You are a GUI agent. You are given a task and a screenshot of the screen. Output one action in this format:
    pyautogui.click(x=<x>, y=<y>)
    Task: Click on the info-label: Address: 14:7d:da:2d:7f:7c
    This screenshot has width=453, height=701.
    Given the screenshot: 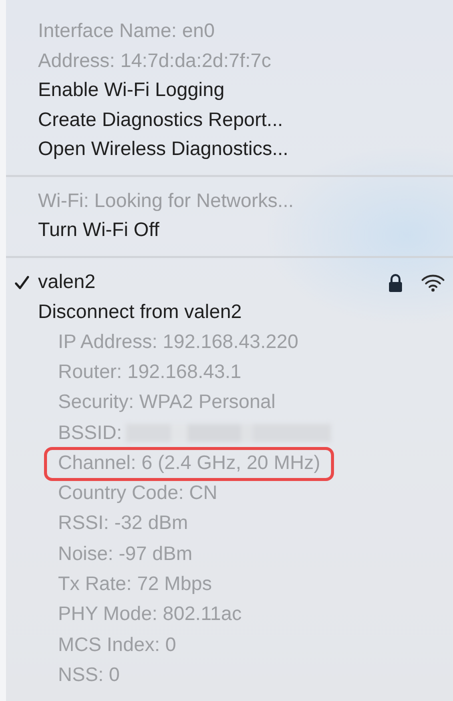 What is the action you would take?
    pyautogui.click(x=154, y=61)
    